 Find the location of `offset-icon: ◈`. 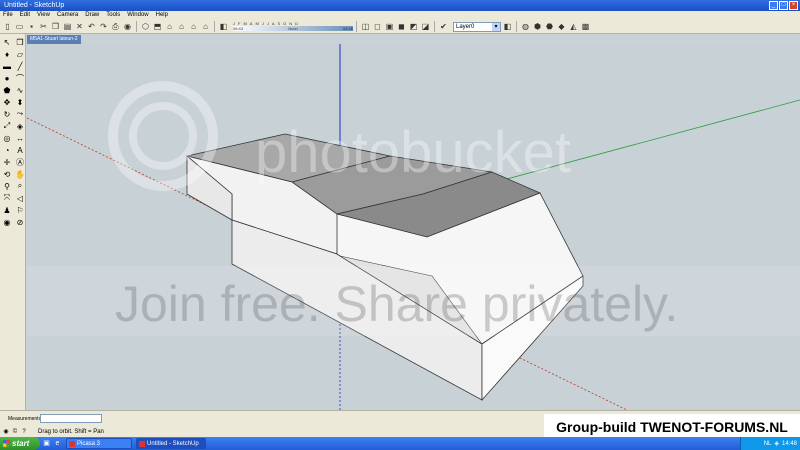

offset-icon: ◈ is located at coordinates (20, 126).